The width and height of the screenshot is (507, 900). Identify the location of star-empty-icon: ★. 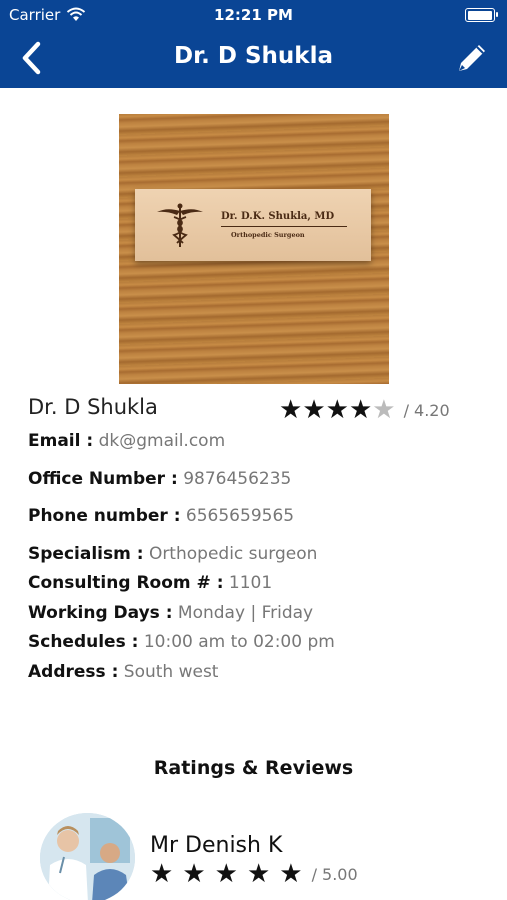
(384, 410).